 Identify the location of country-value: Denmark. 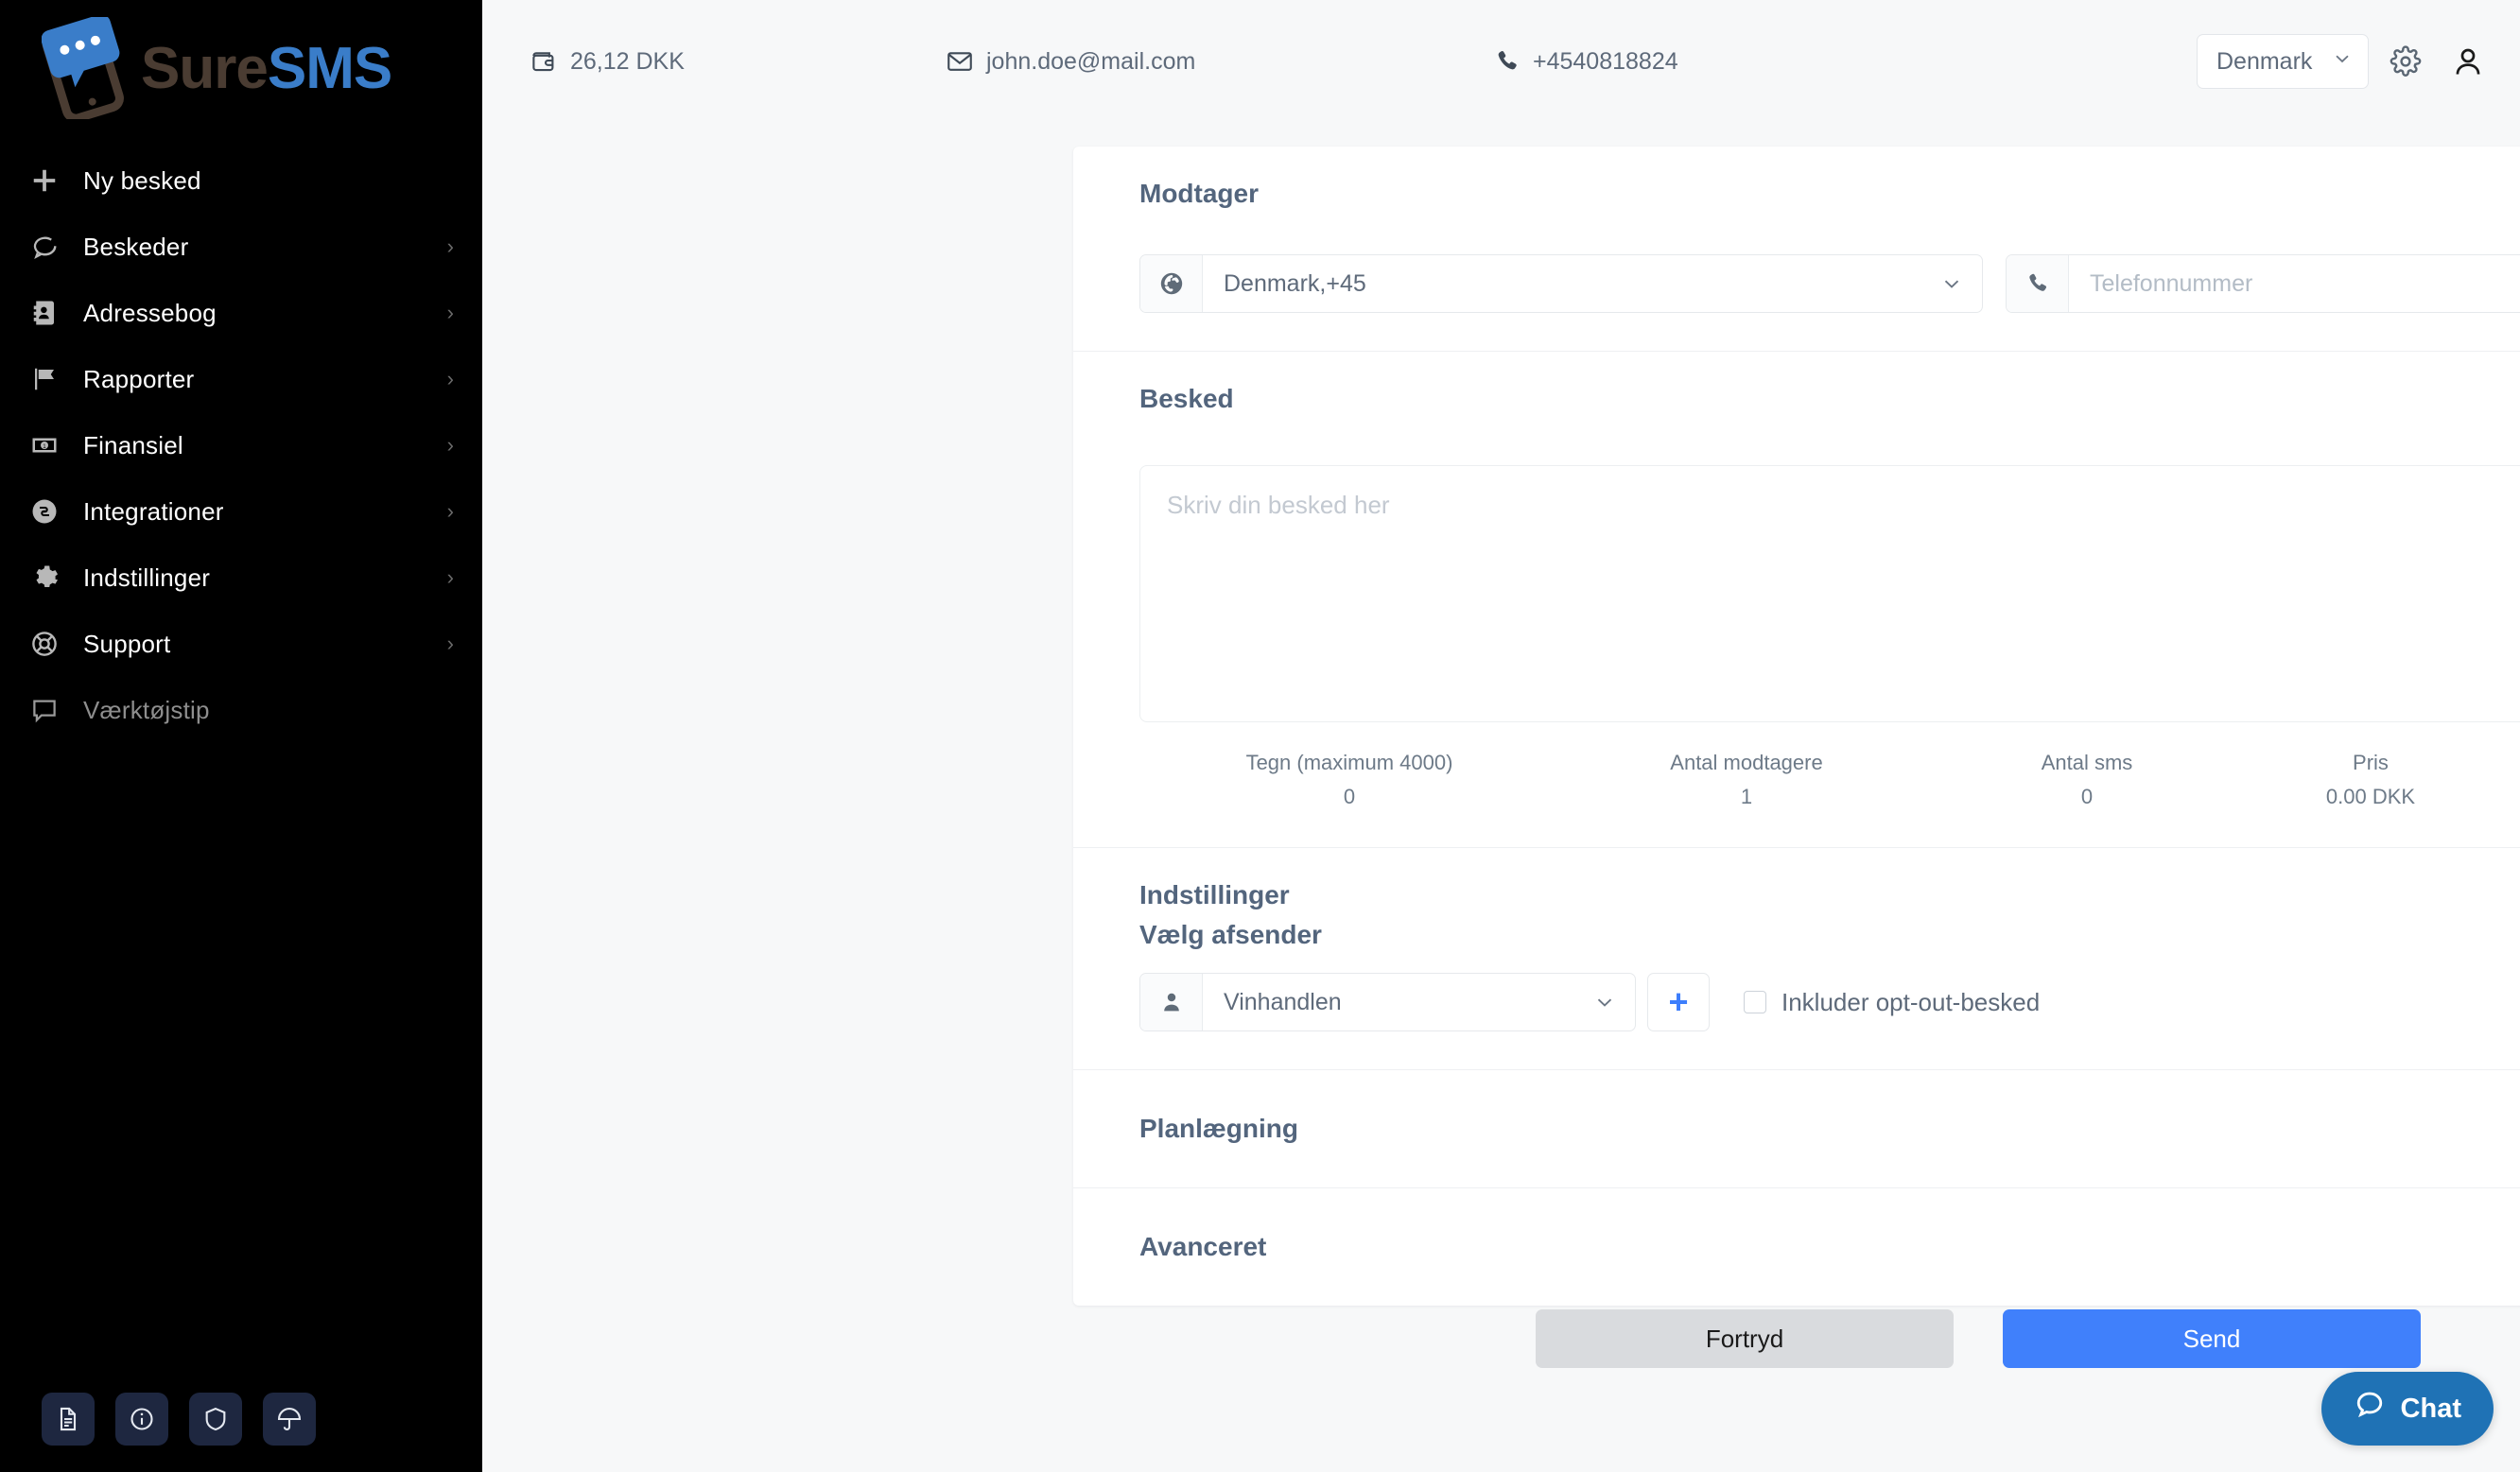
(2265, 61).